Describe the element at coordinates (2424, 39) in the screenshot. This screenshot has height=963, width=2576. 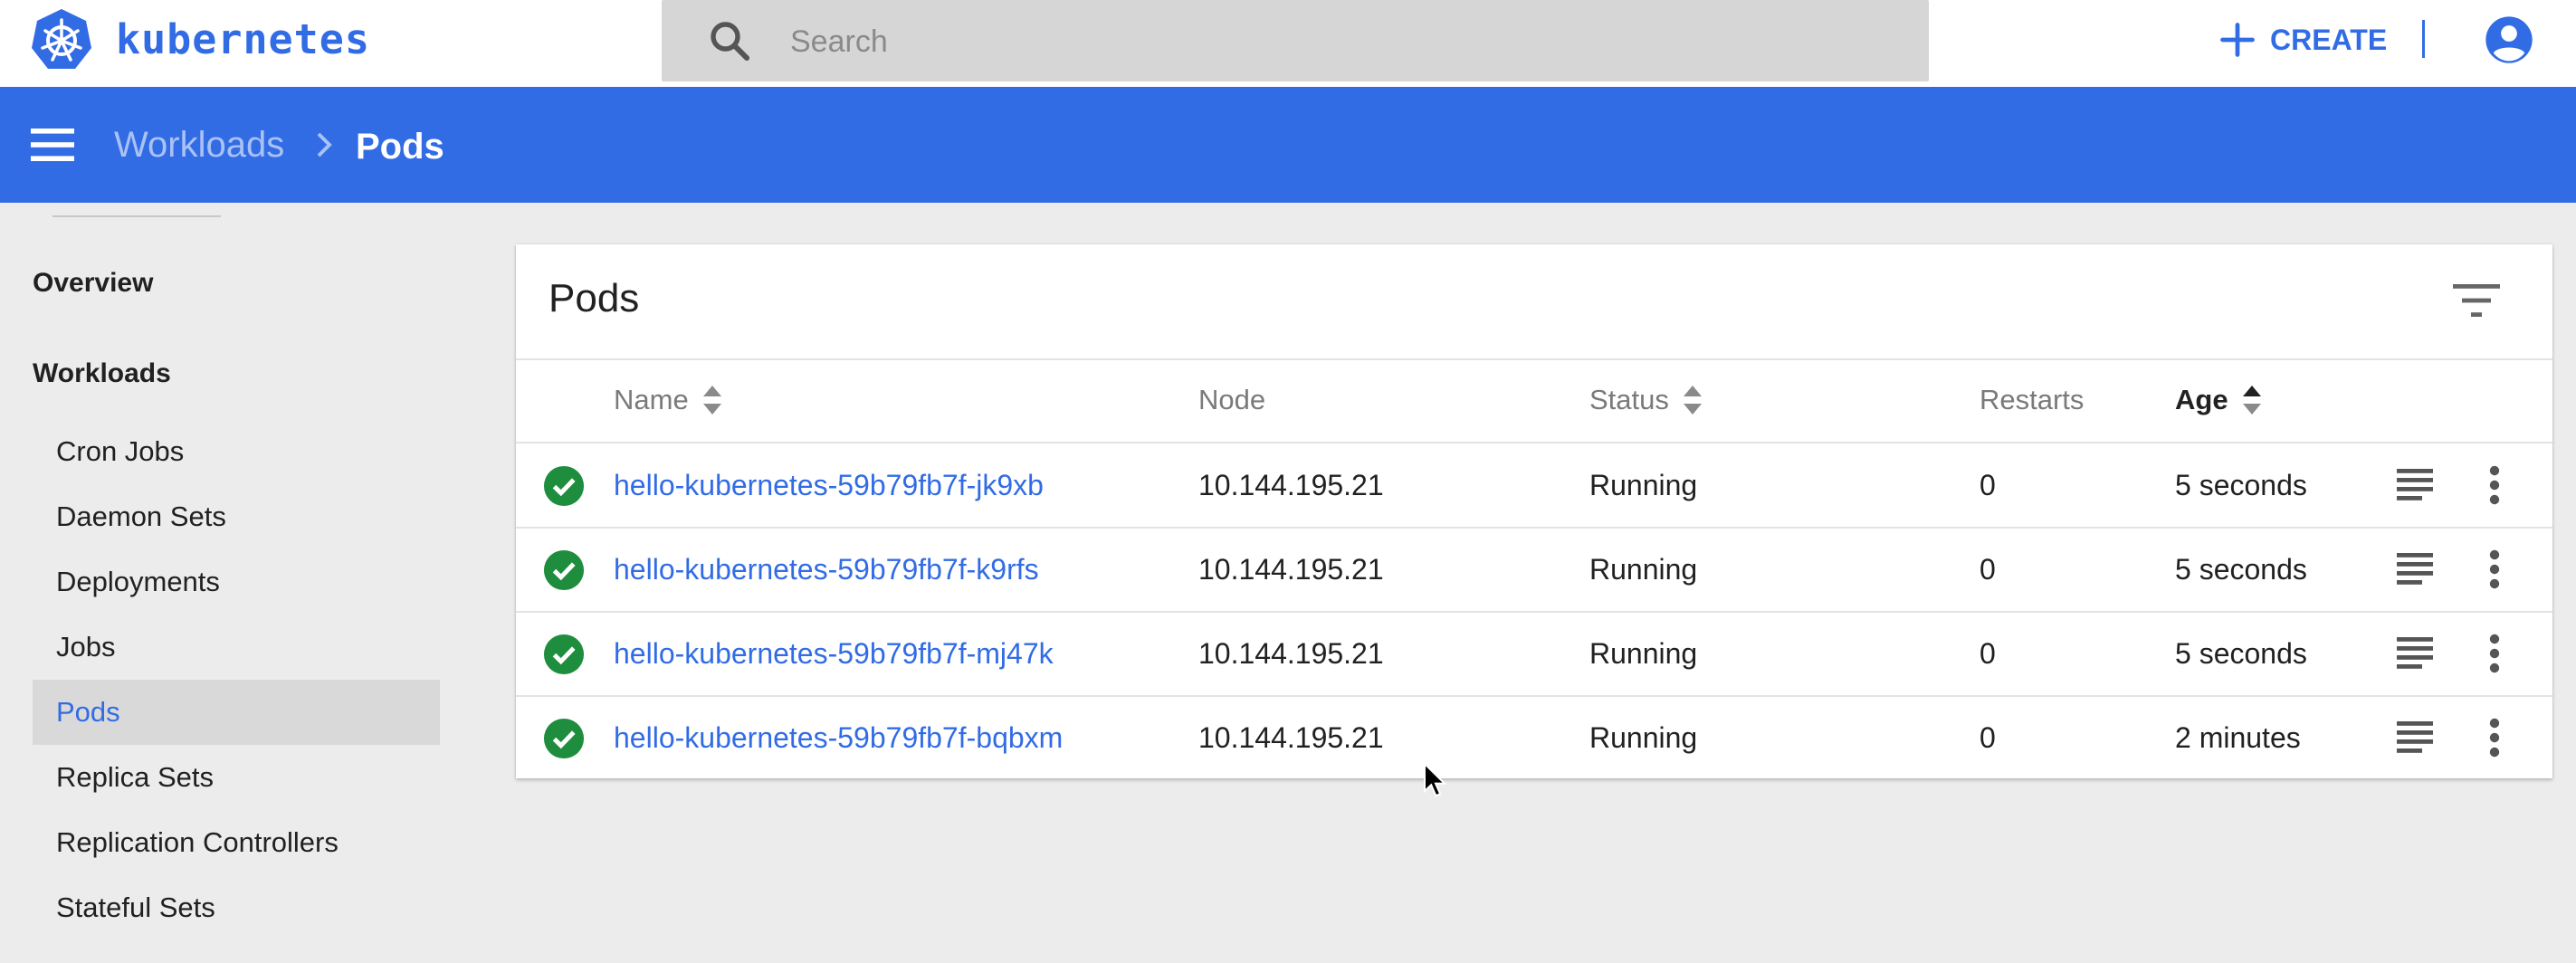
I see `toolbar-divider` at that location.